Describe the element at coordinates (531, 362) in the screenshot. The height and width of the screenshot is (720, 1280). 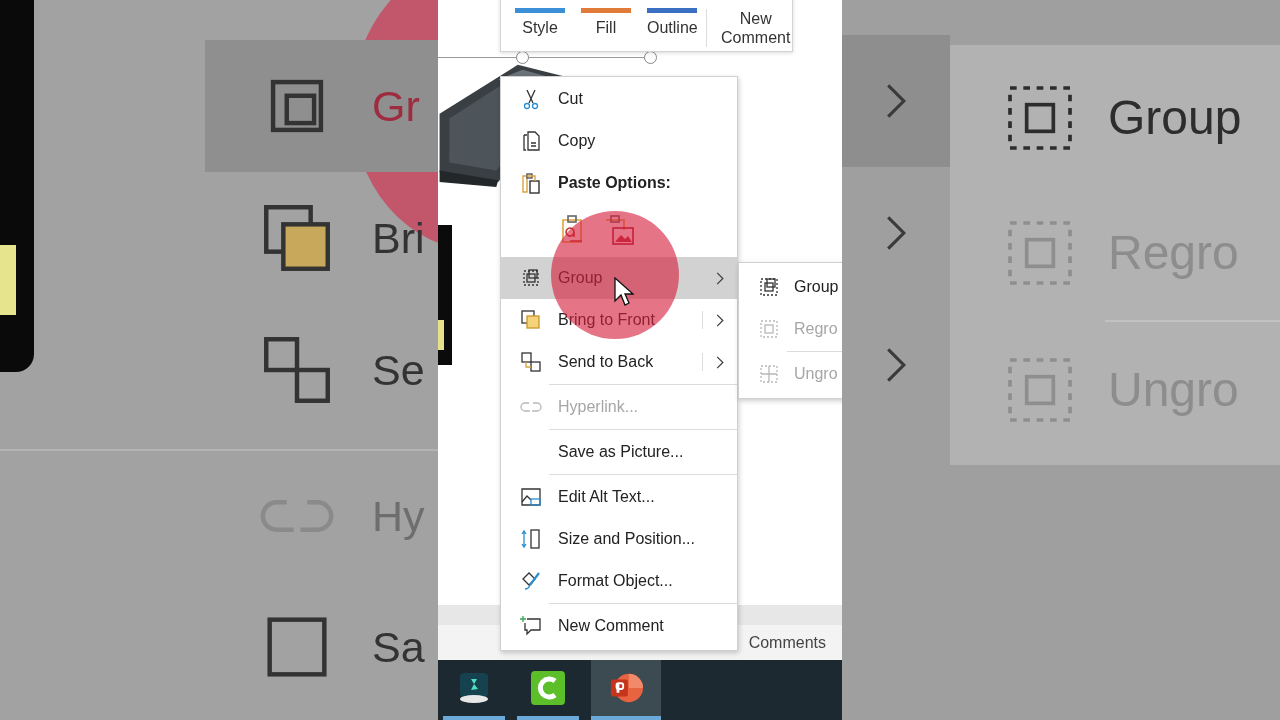
I see `send-back-icon` at that location.